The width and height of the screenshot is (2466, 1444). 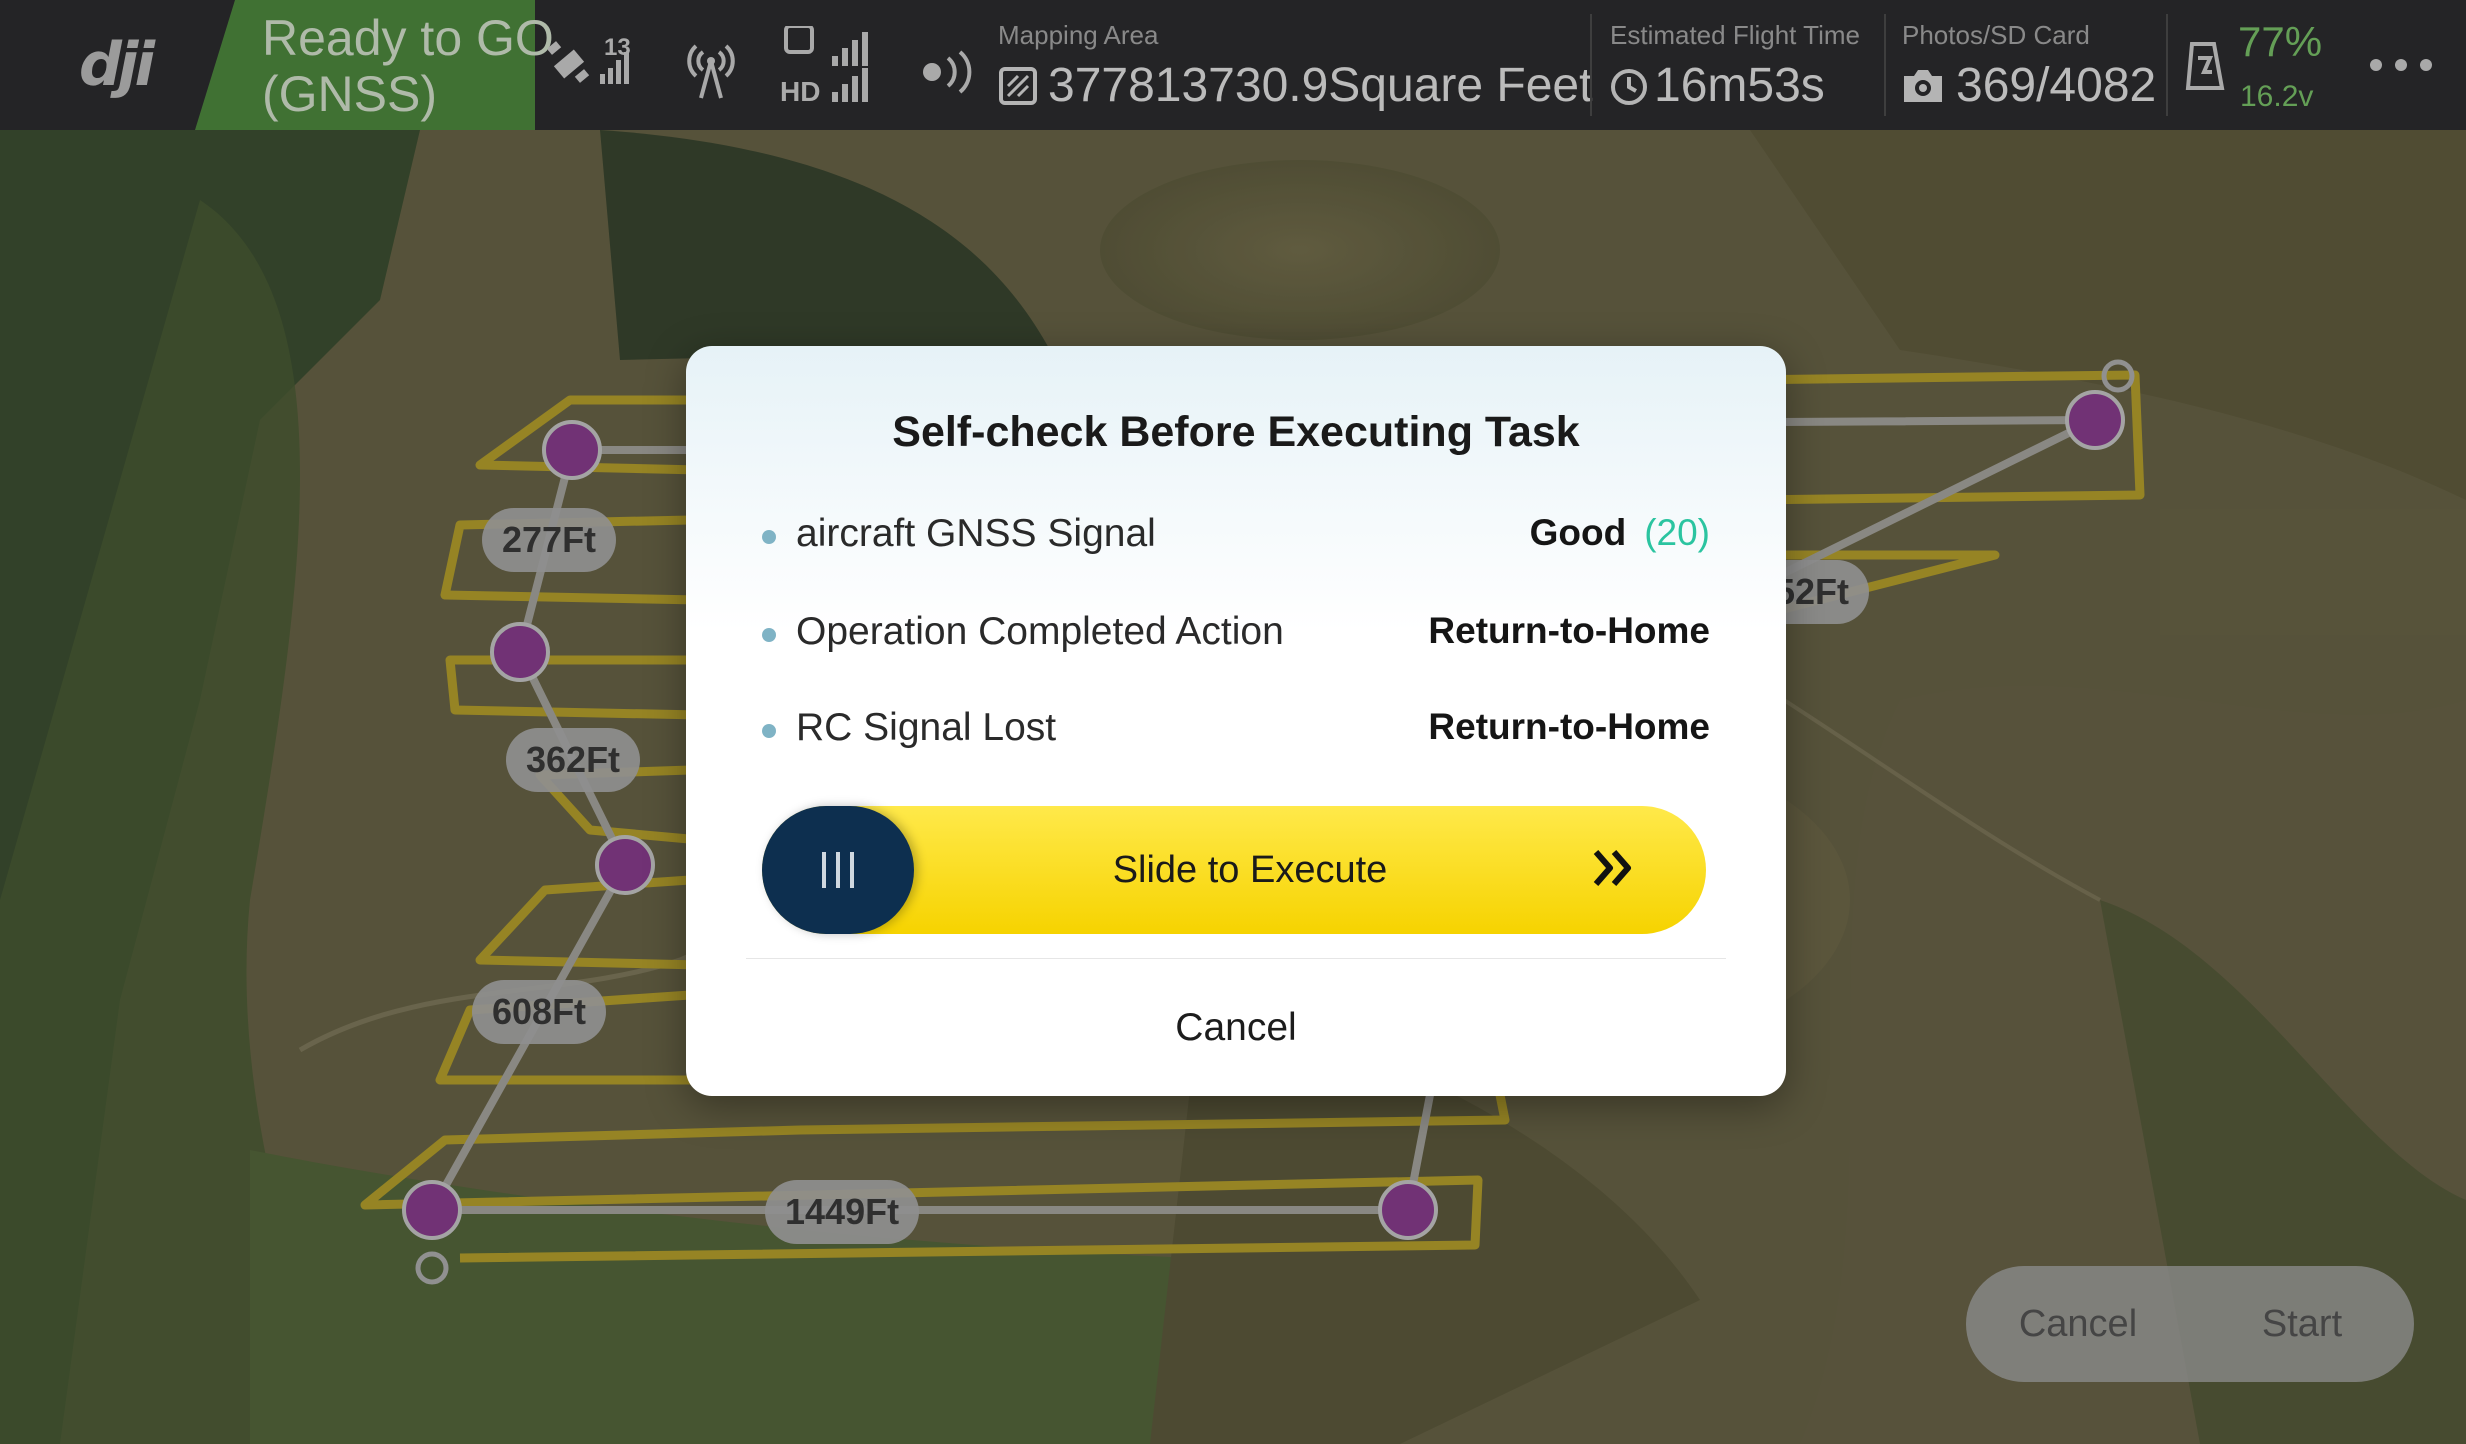 What do you see at coordinates (926, 727) in the screenshot?
I see `check-label: RC Signal Lost` at bounding box center [926, 727].